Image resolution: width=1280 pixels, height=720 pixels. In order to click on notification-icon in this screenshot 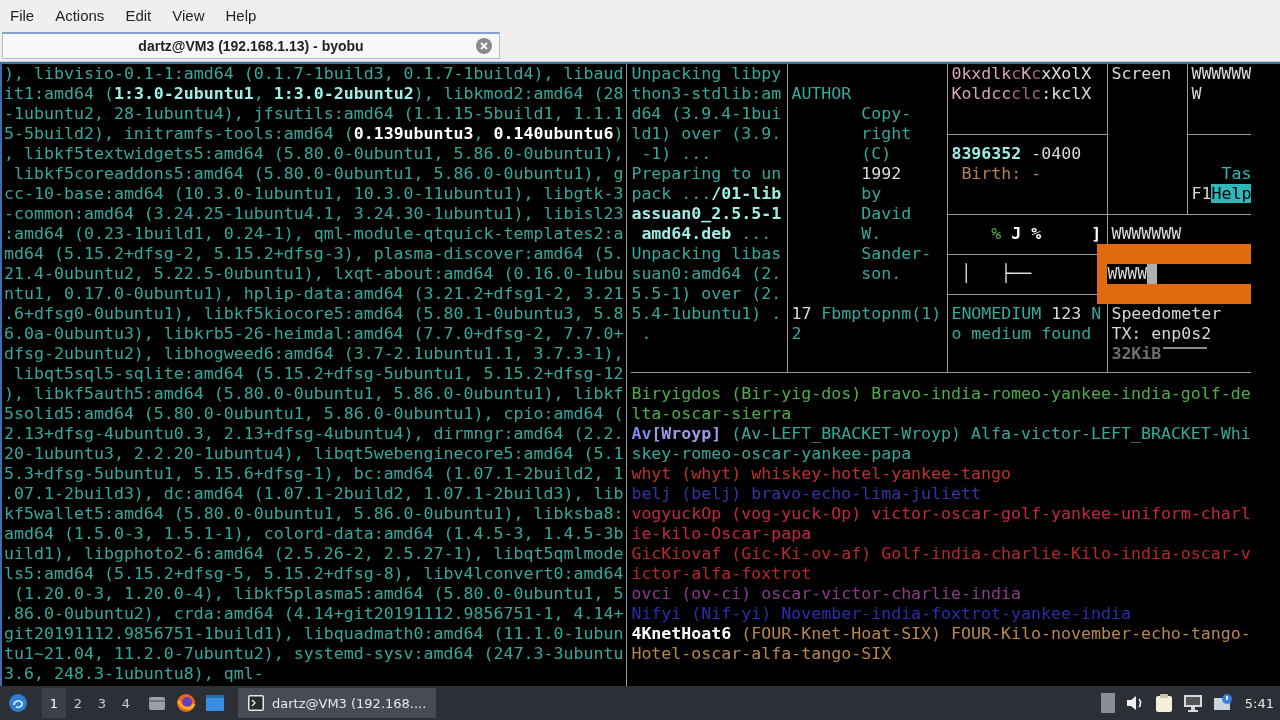, I will do `click(1222, 703)`.